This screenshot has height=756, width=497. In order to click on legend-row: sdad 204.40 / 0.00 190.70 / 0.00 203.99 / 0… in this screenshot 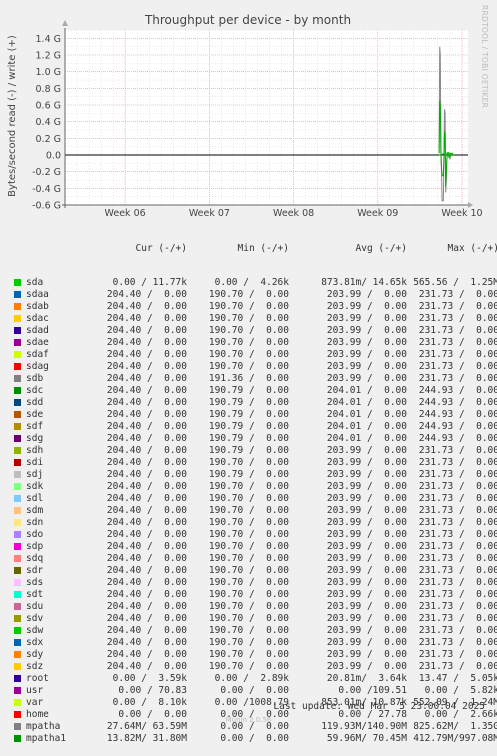, I will do `click(255, 331)`.